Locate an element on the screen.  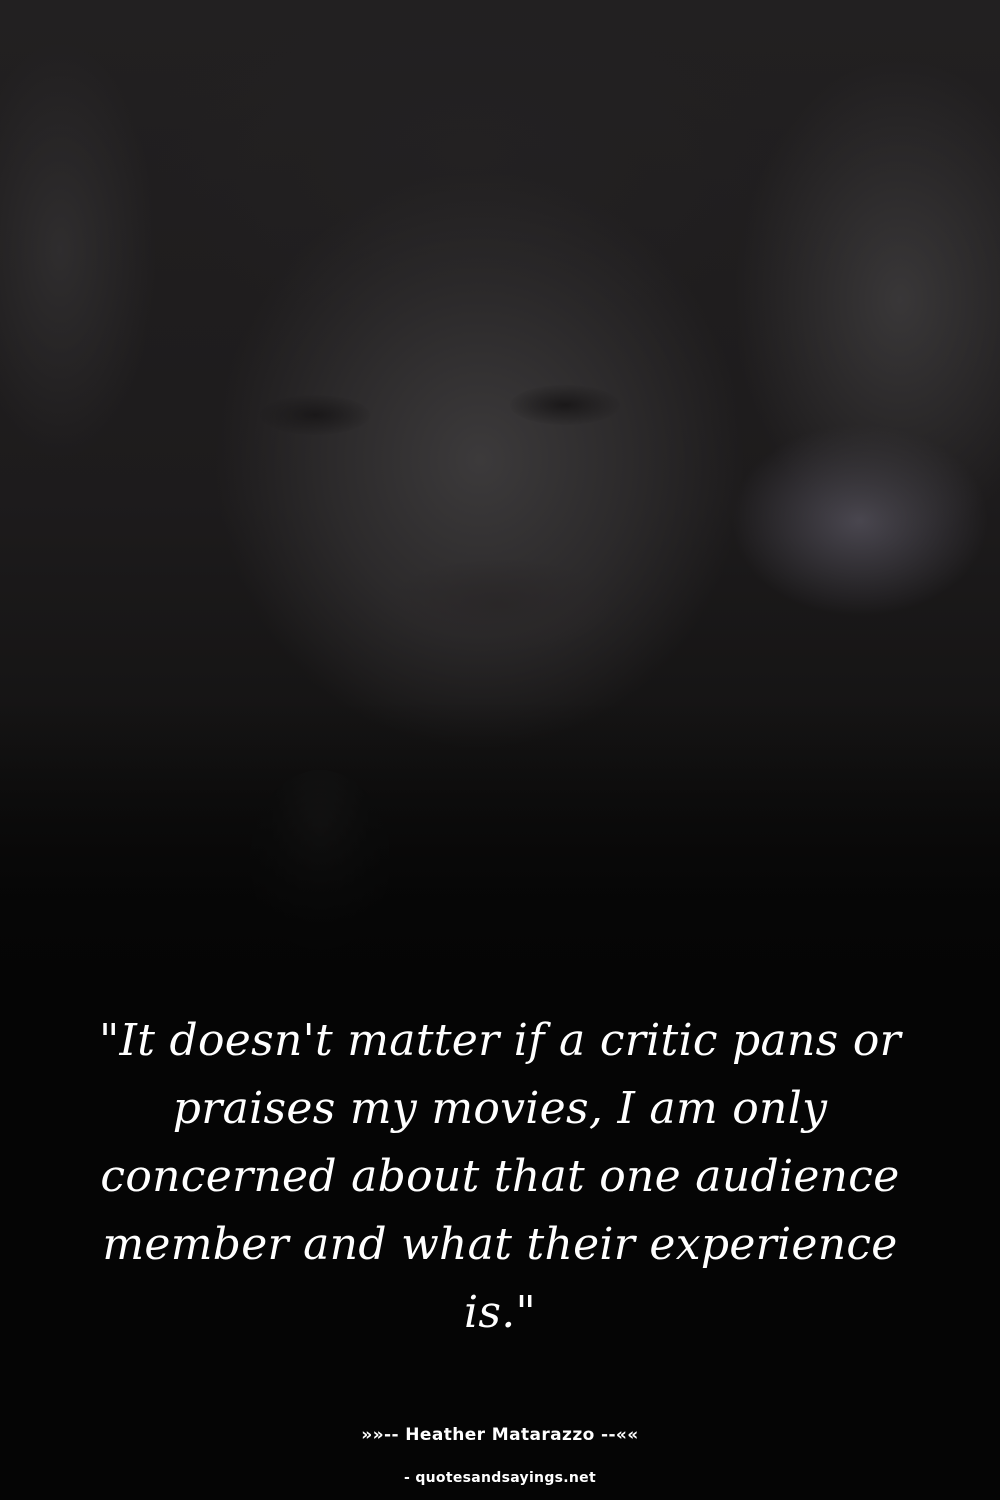
portrait-mouth is located at coordinates (500, 605).